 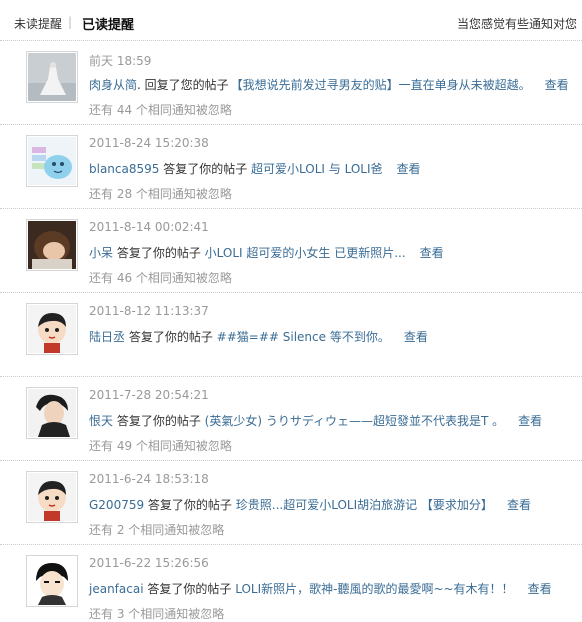 What do you see at coordinates (149, 311) in the screenshot?
I see `notification-time: 2011-8-12 11:13:37` at bounding box center [149, 311].